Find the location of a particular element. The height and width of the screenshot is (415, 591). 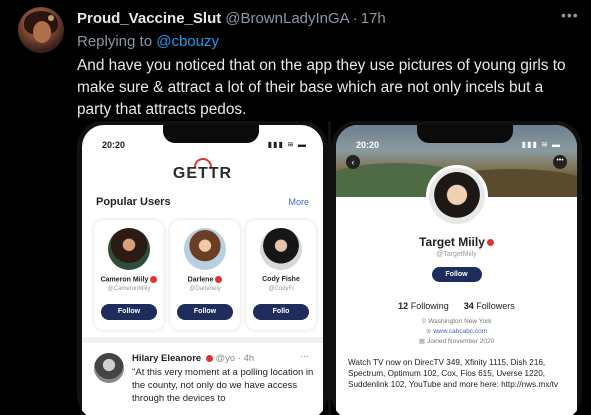

replying-to: Replying to @cbouzy is located at coordinates (148, 41).